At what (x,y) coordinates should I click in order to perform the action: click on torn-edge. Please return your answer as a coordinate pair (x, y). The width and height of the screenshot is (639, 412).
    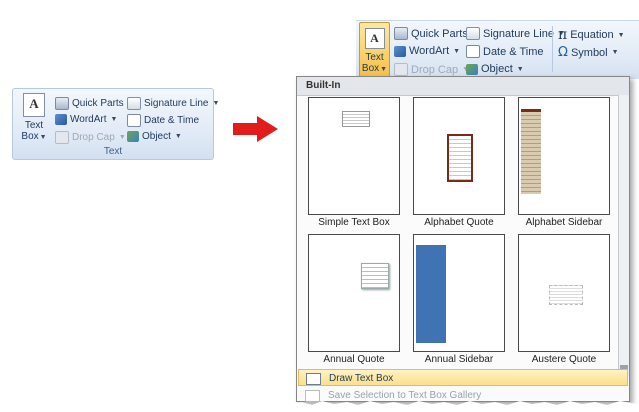
    Looking at the image, I should click on (464, 406).